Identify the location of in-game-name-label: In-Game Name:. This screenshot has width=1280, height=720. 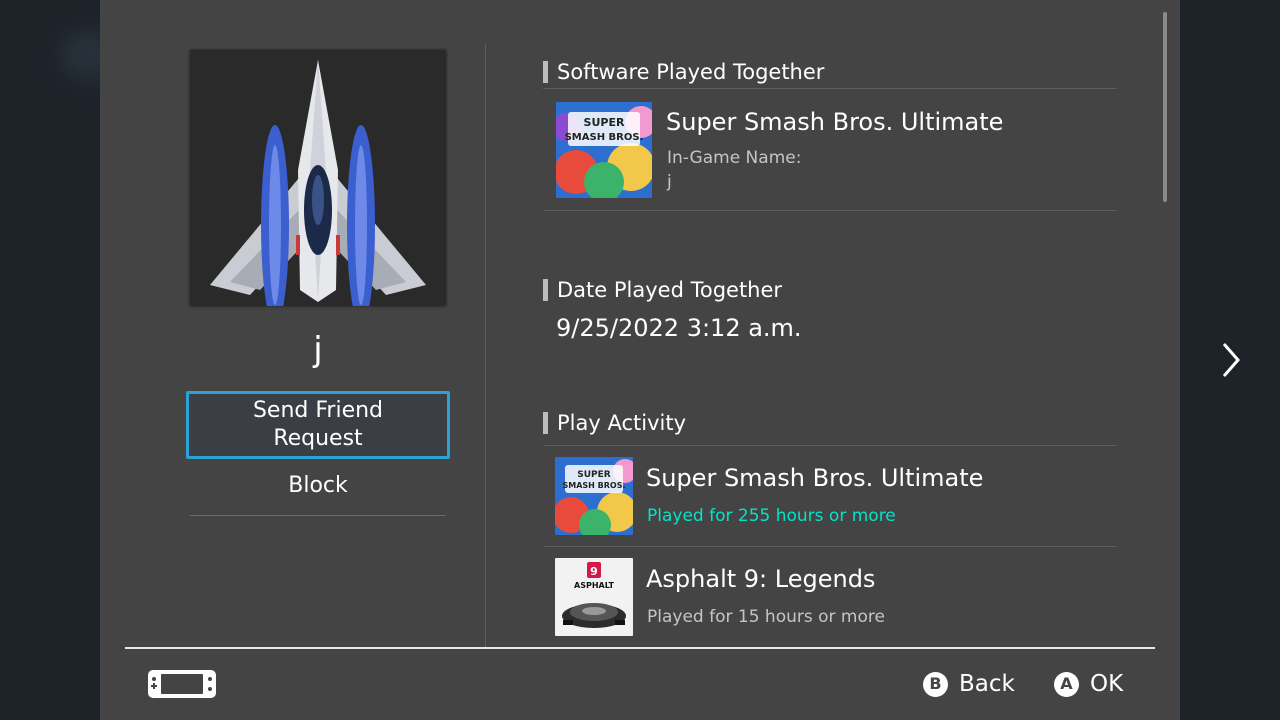
(734, 158).